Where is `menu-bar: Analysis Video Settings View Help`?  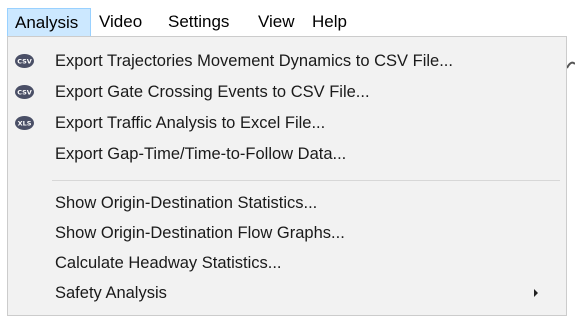 menu-bar: Analysis Video Settings View Help is located at coordinates (287, 18).